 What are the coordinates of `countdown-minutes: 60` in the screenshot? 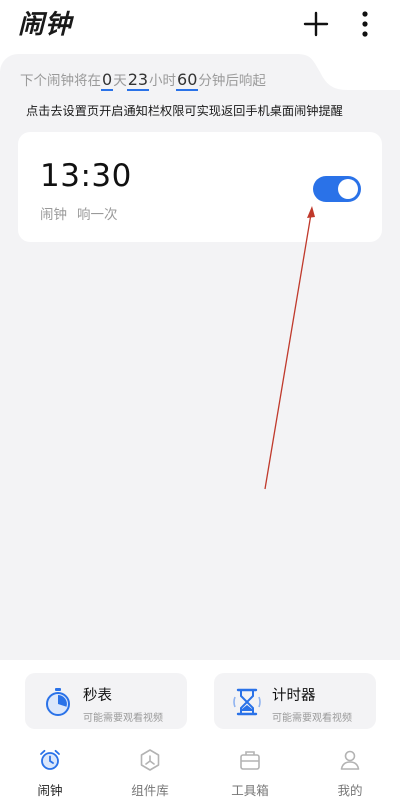 It's located at (187, 80).